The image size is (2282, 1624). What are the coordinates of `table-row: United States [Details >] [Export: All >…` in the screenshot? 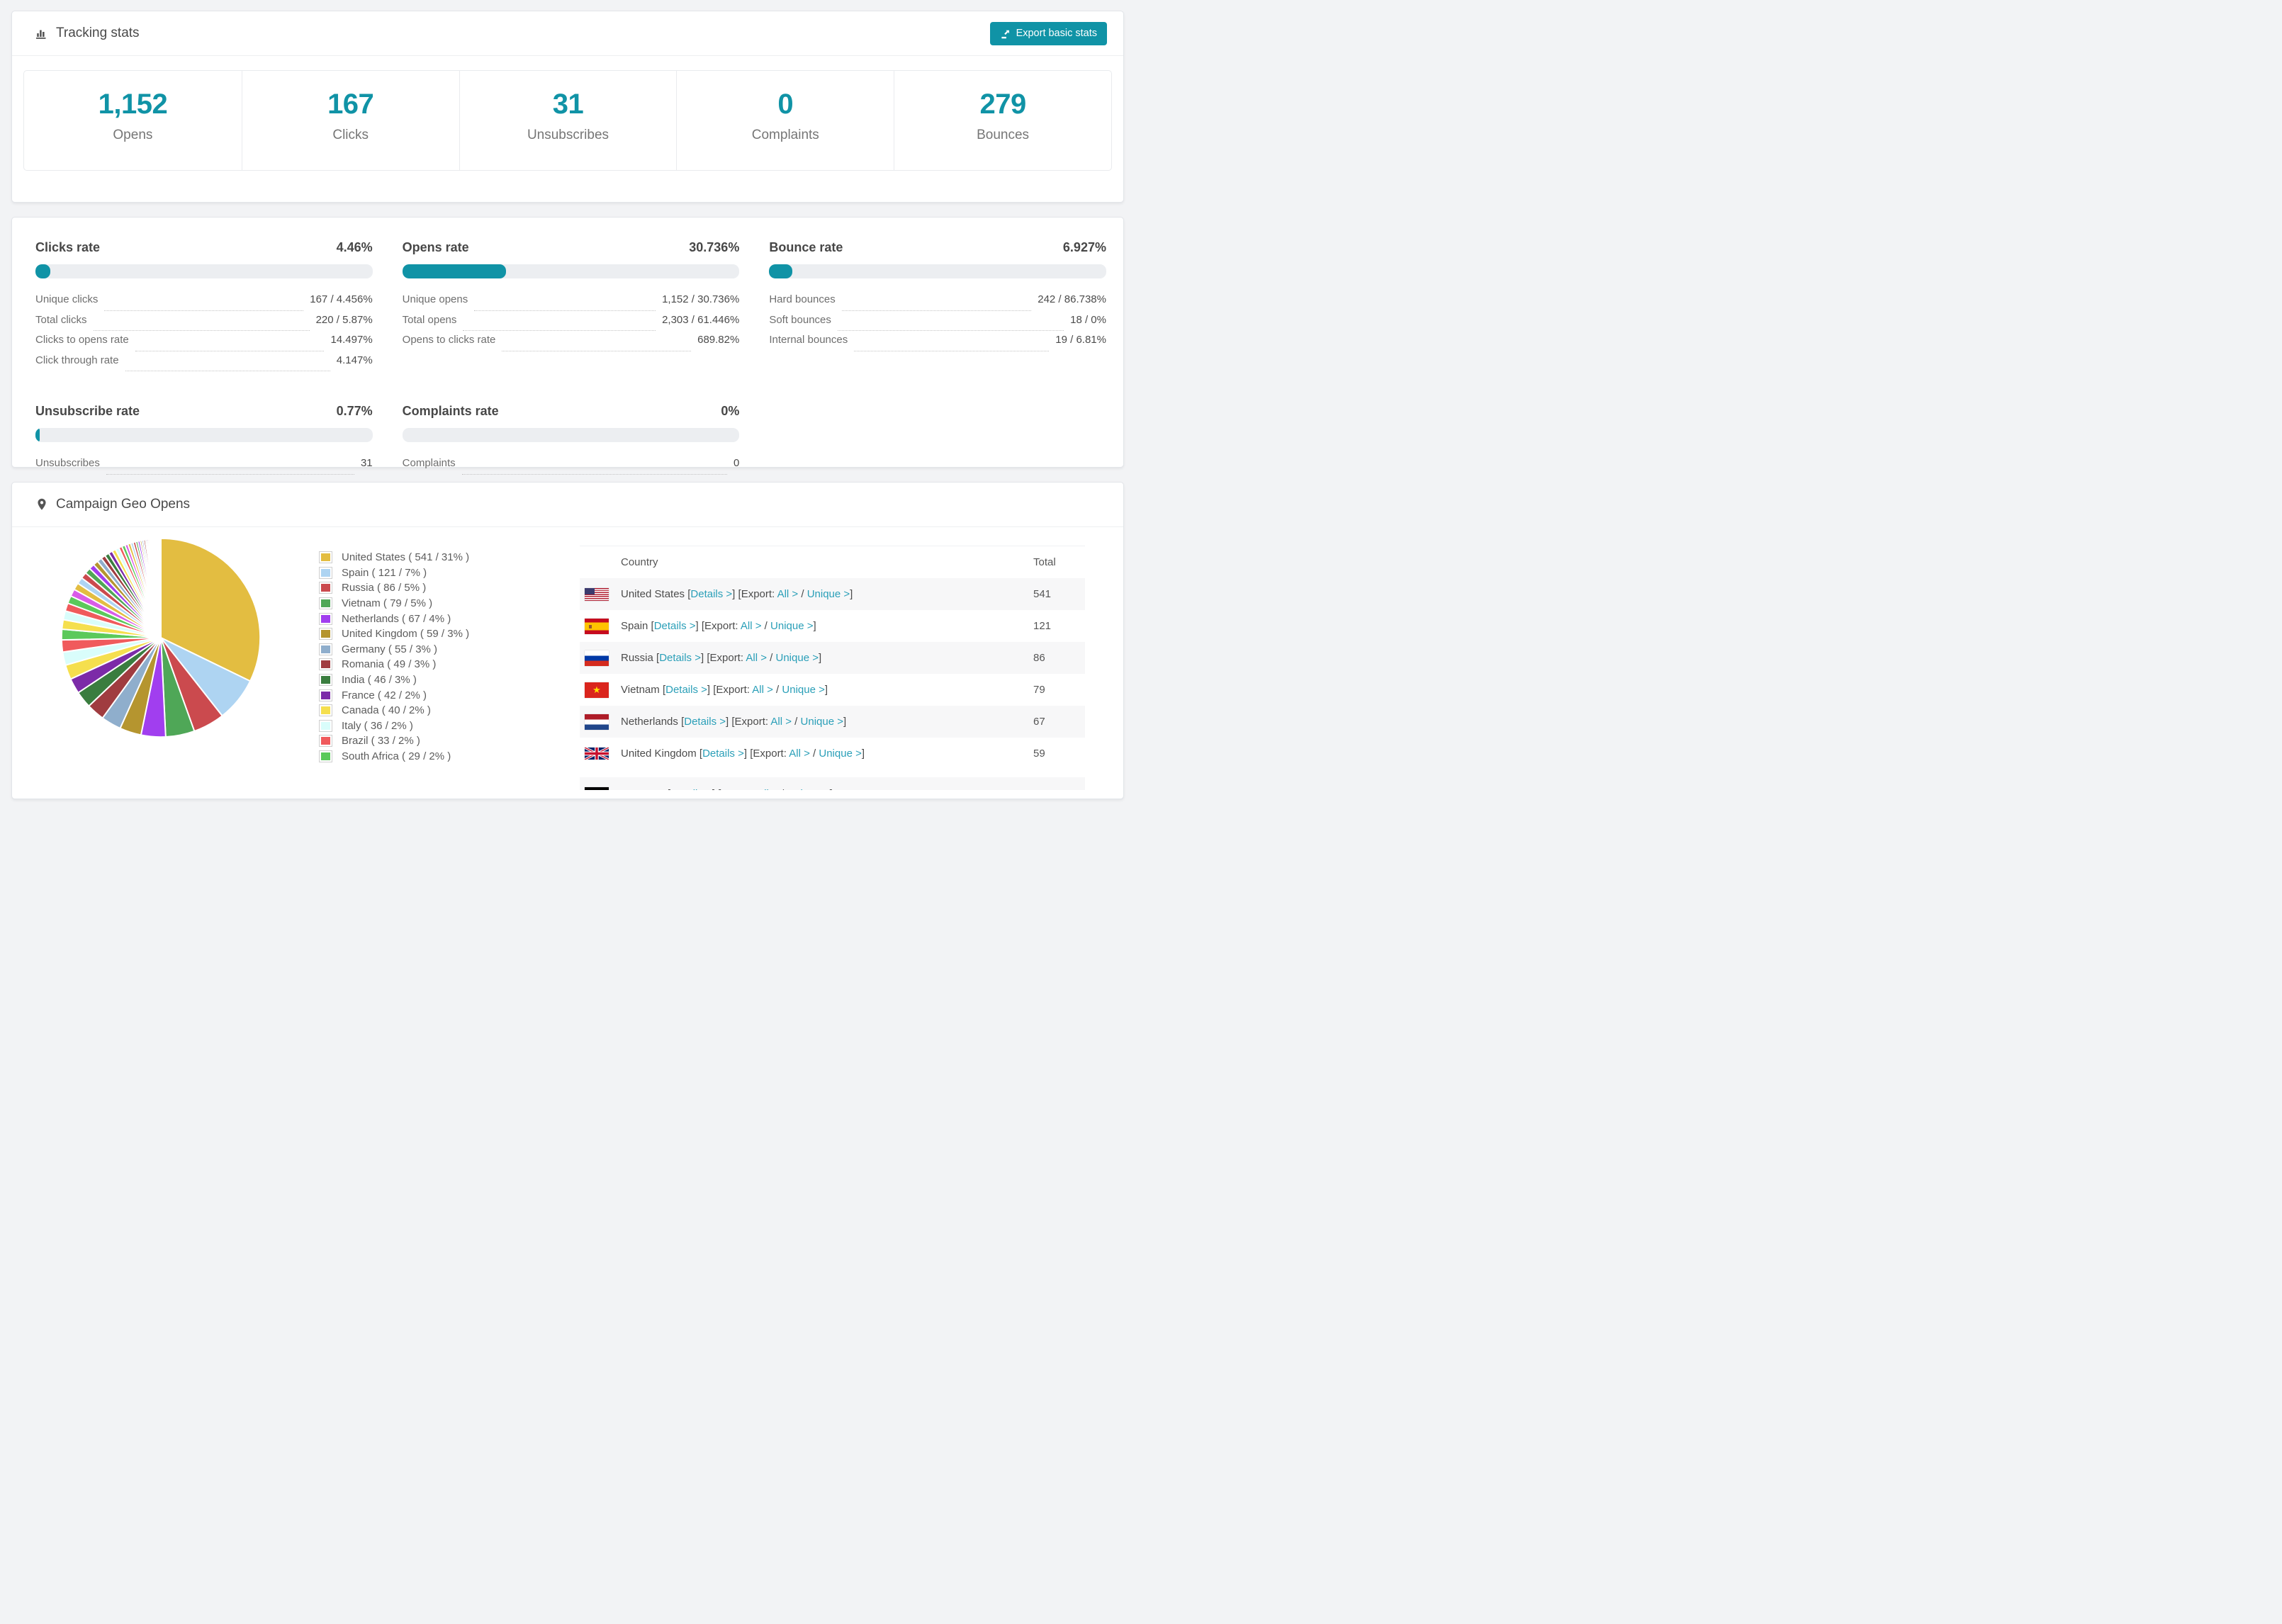 It's located at (832, 594).